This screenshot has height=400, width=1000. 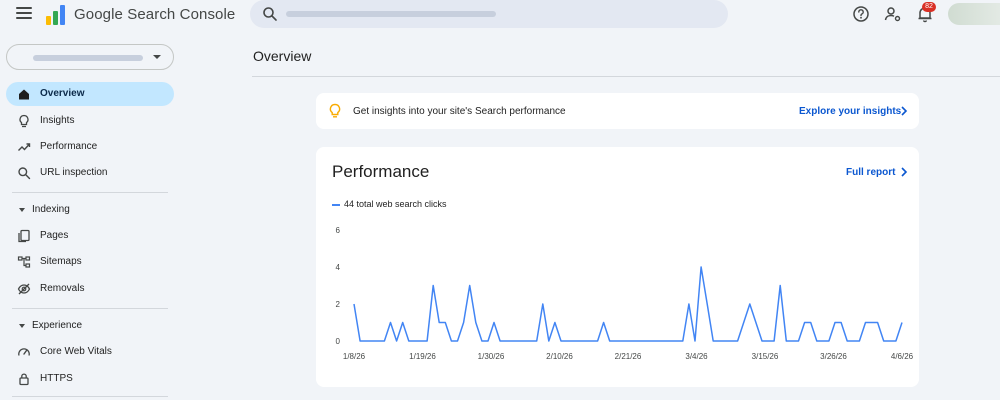 What do you see at coordinates (870, 172) in the screenshot?
I see `full-report-link: Full report` at bounding box center [870, 172].